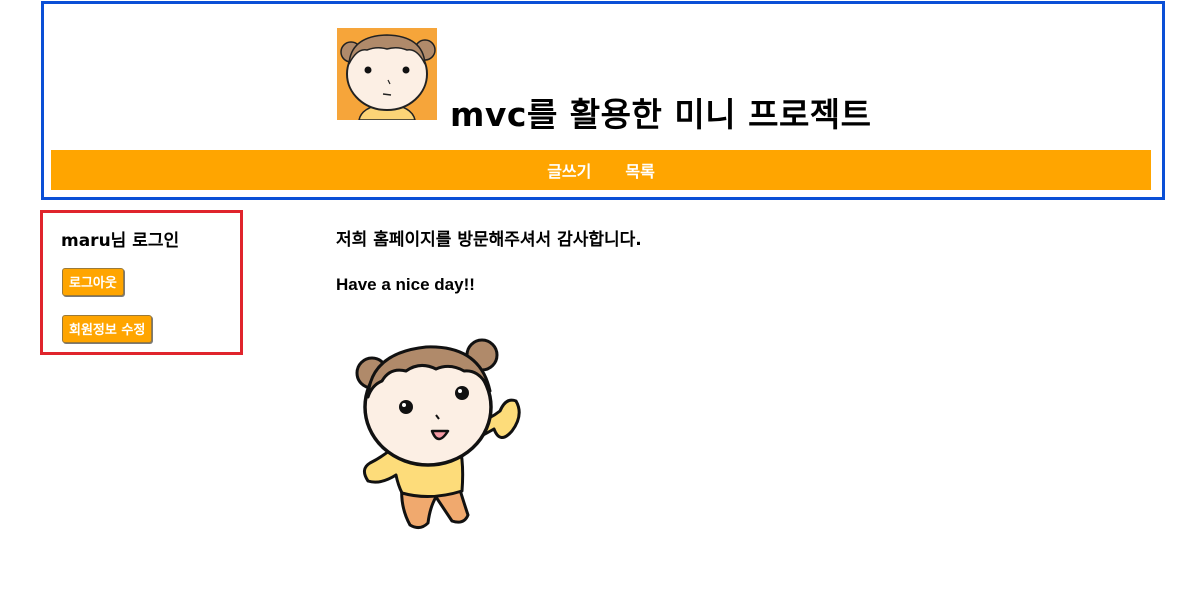 Image resolution: width=1197 pixels, height=595 pixels. What do you see at coordinates (120, 241) in the screenshot?
I see `login-greeting: maru님 로그인` at bounding box center [120, 241].